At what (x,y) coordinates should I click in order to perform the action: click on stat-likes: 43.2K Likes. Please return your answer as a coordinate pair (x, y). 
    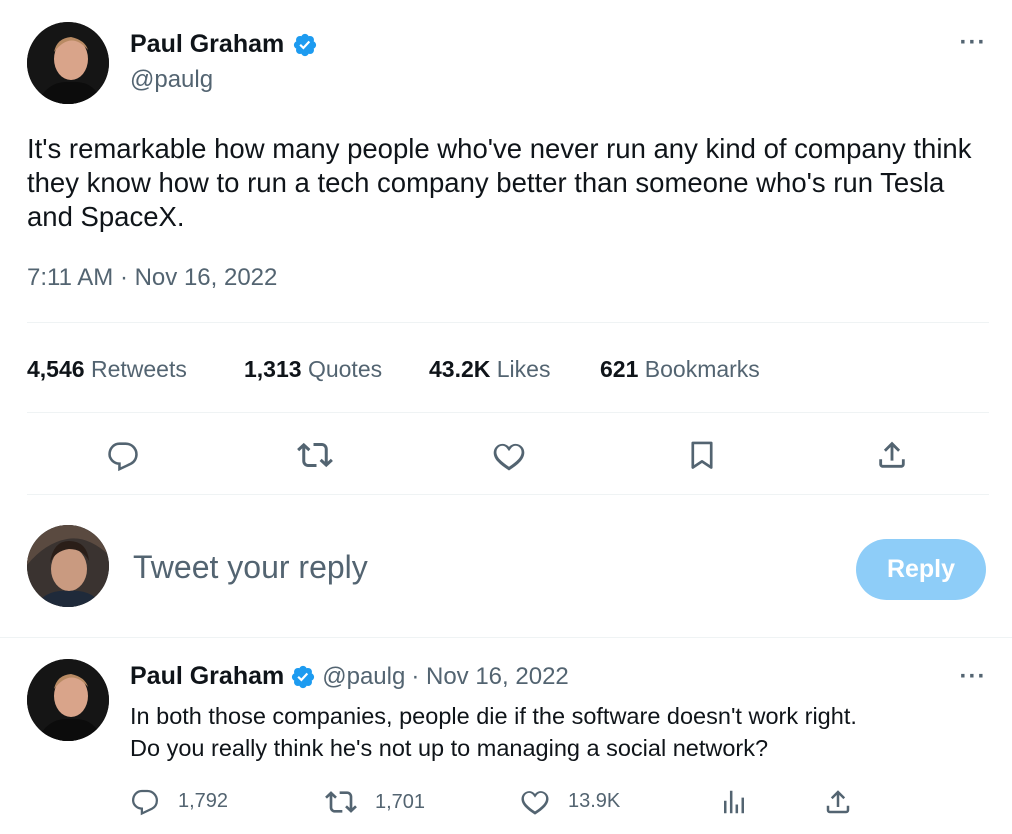
    Looking at the image, I should click on (489, 369).